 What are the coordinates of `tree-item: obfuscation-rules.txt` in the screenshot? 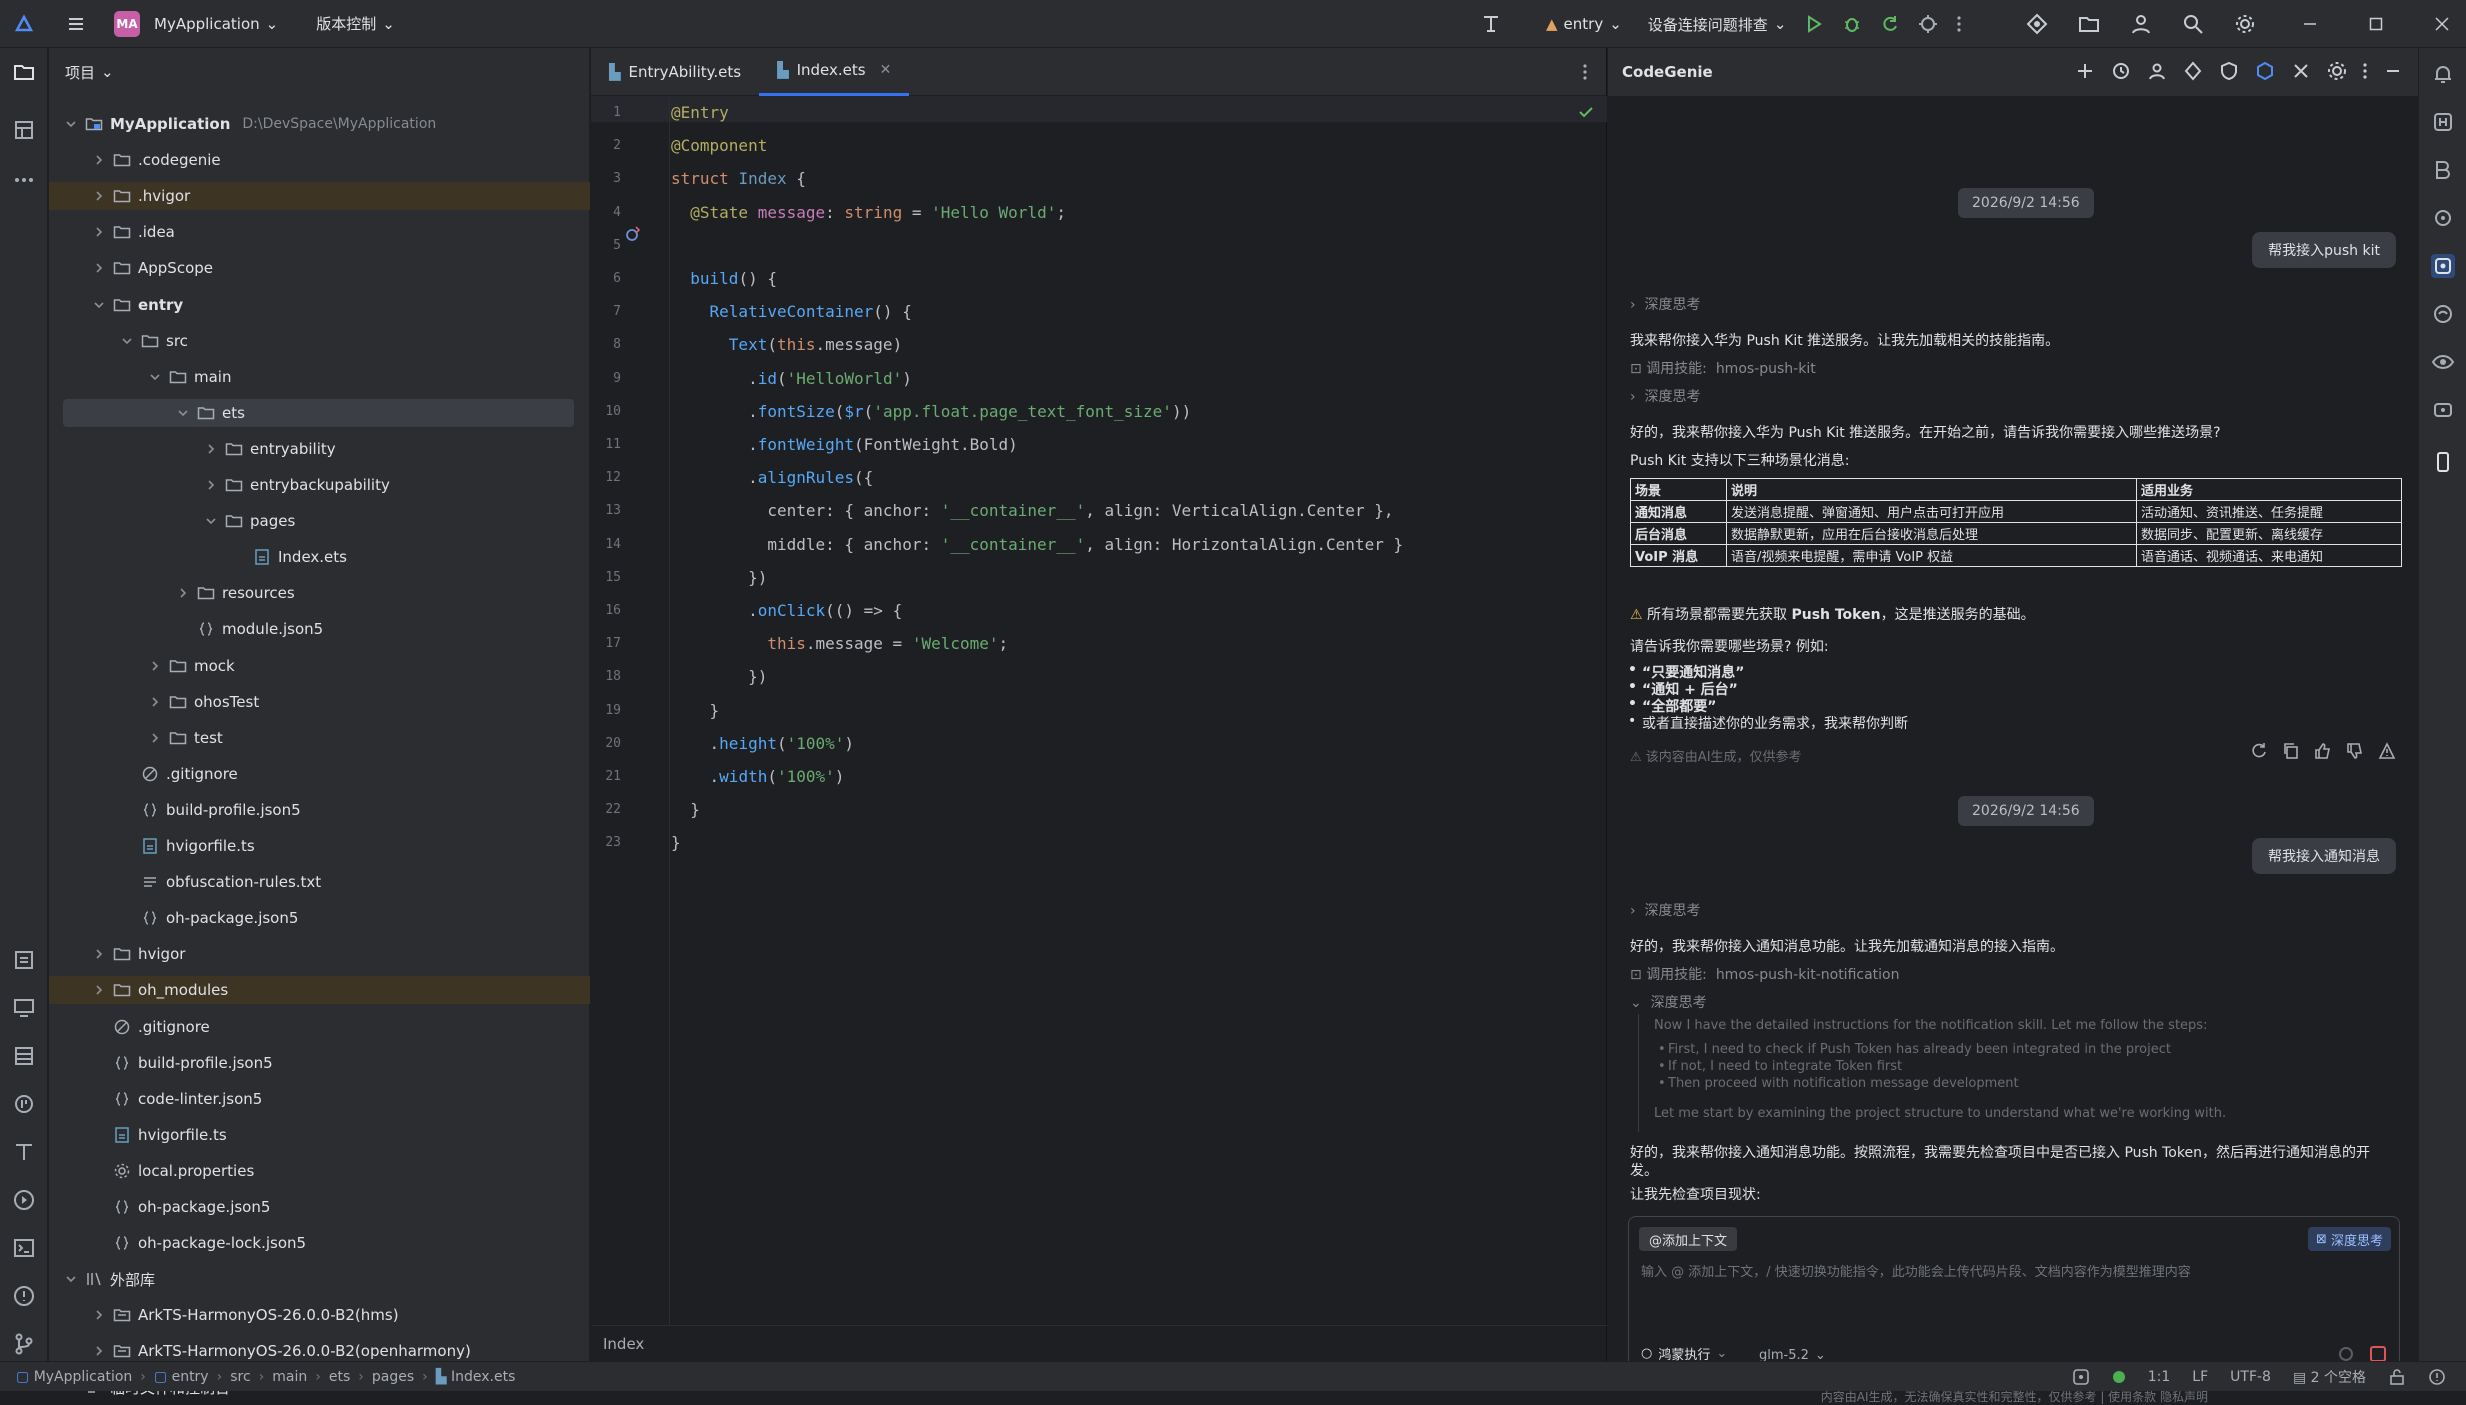 It's located at (319, 882).